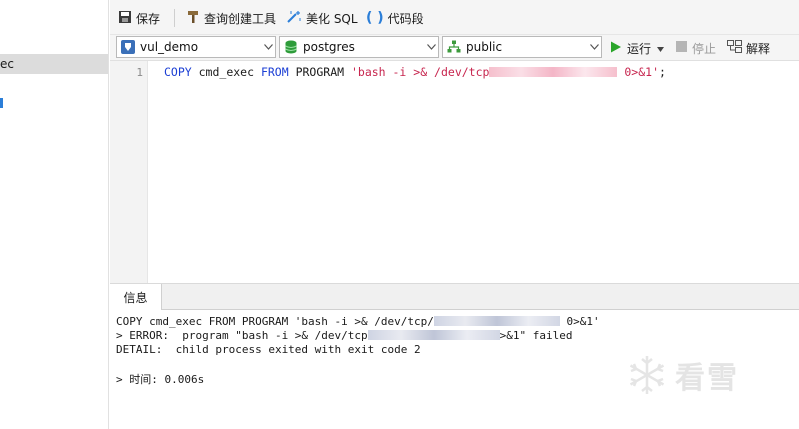 This screenshot has width=799, height=429. I want to click on tab-message-label: 信息, so click(135, 297).